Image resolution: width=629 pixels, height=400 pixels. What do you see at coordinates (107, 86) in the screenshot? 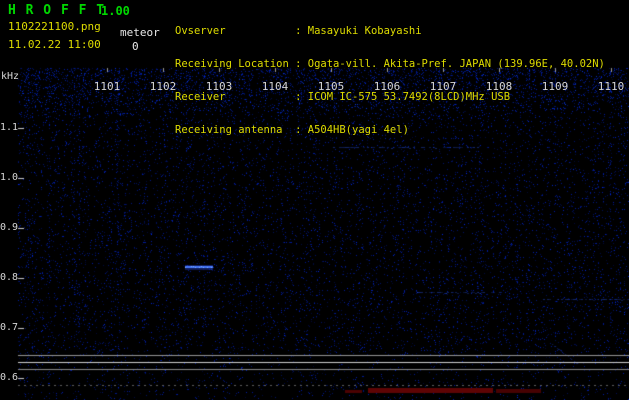
I see `time-tick-label: 1101` at bounding box center [107, 86].